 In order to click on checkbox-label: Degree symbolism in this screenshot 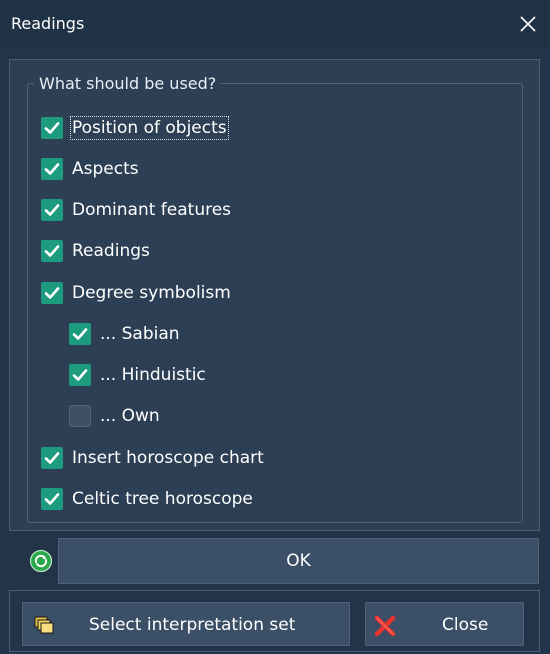, I will do `click(151, 293)`.